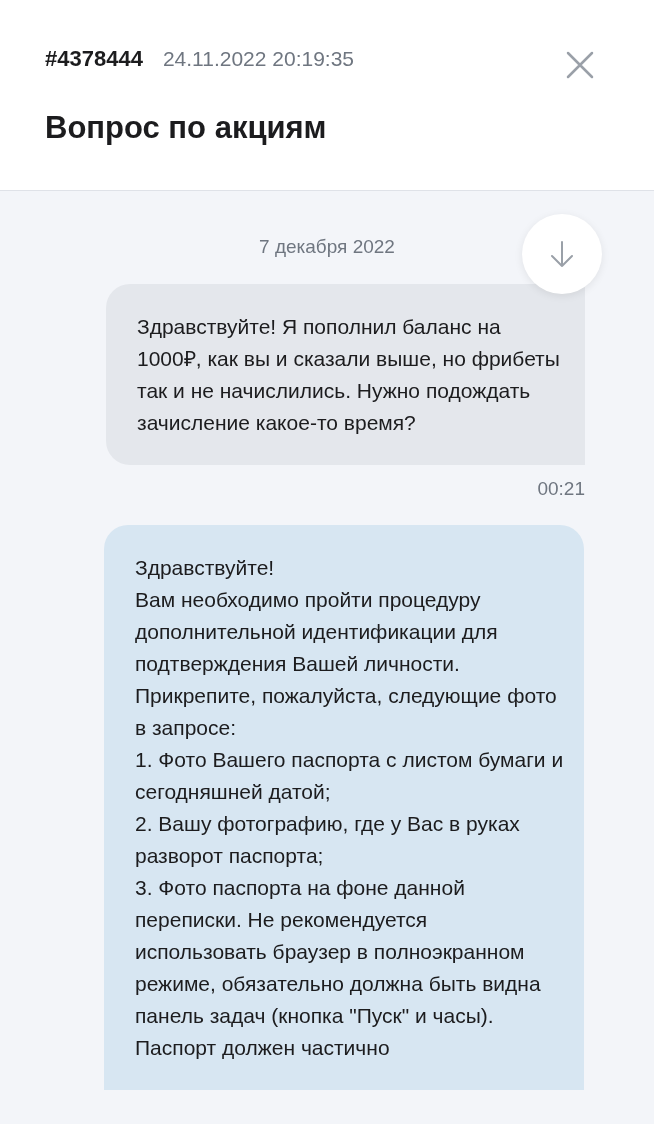 This screenshot has width=654, height=1124. I want to click on message-time: 00:21, so click(561, 488).